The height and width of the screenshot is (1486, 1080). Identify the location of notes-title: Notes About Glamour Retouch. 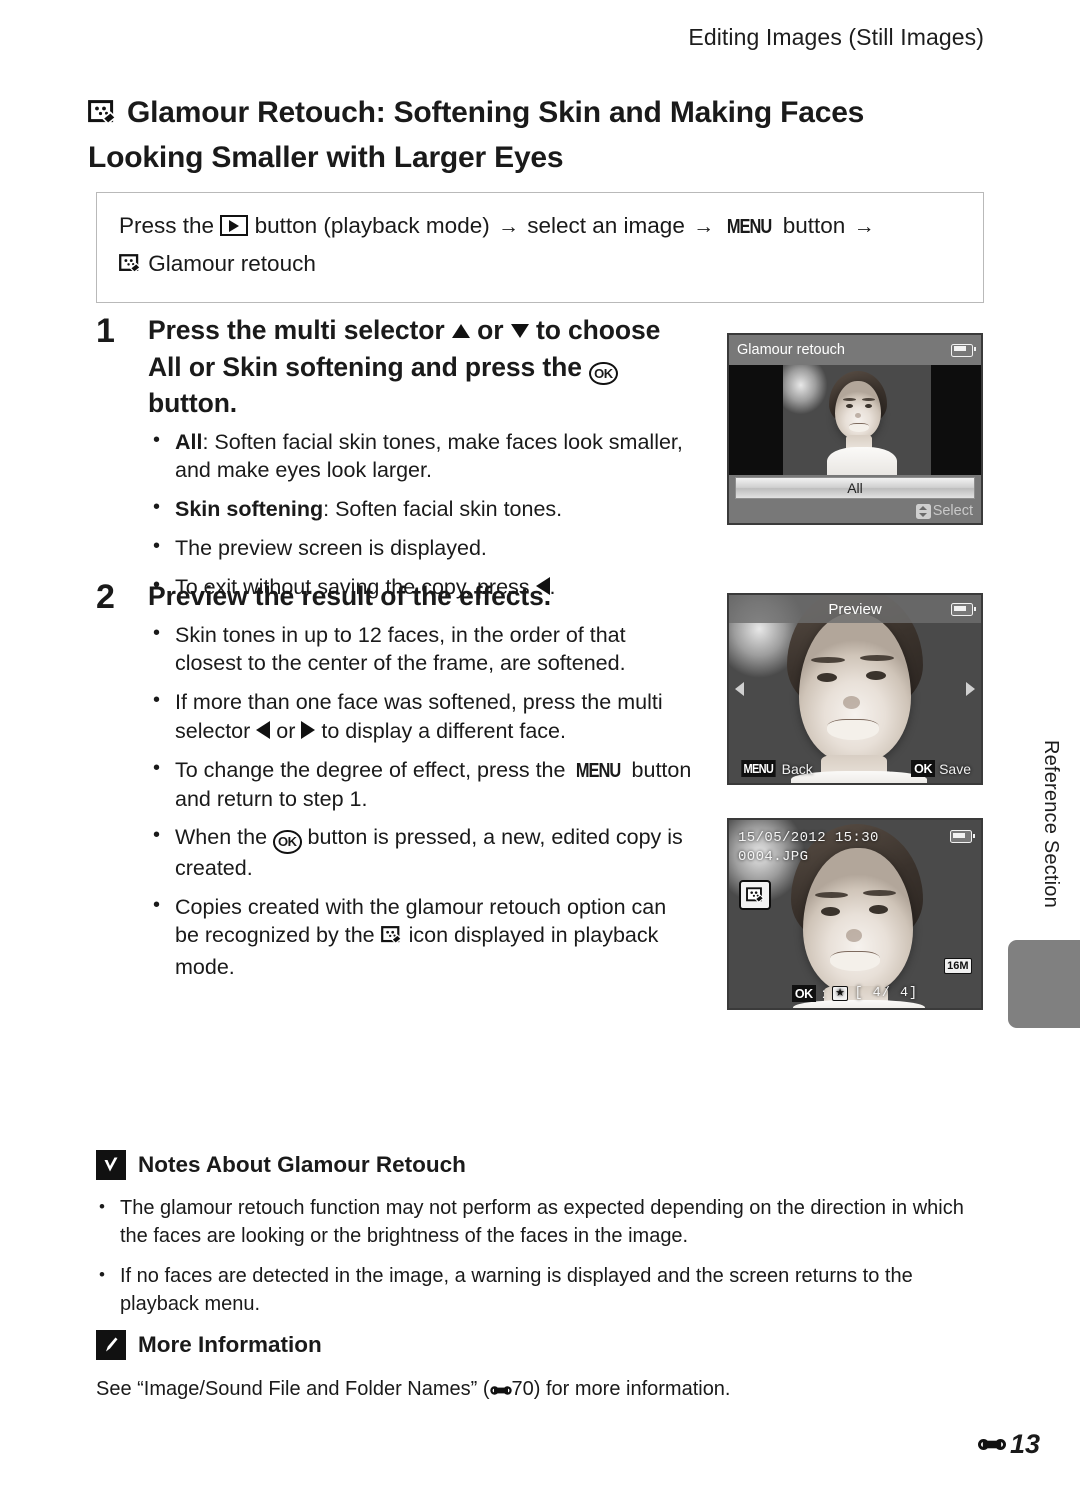
(302, 1164).